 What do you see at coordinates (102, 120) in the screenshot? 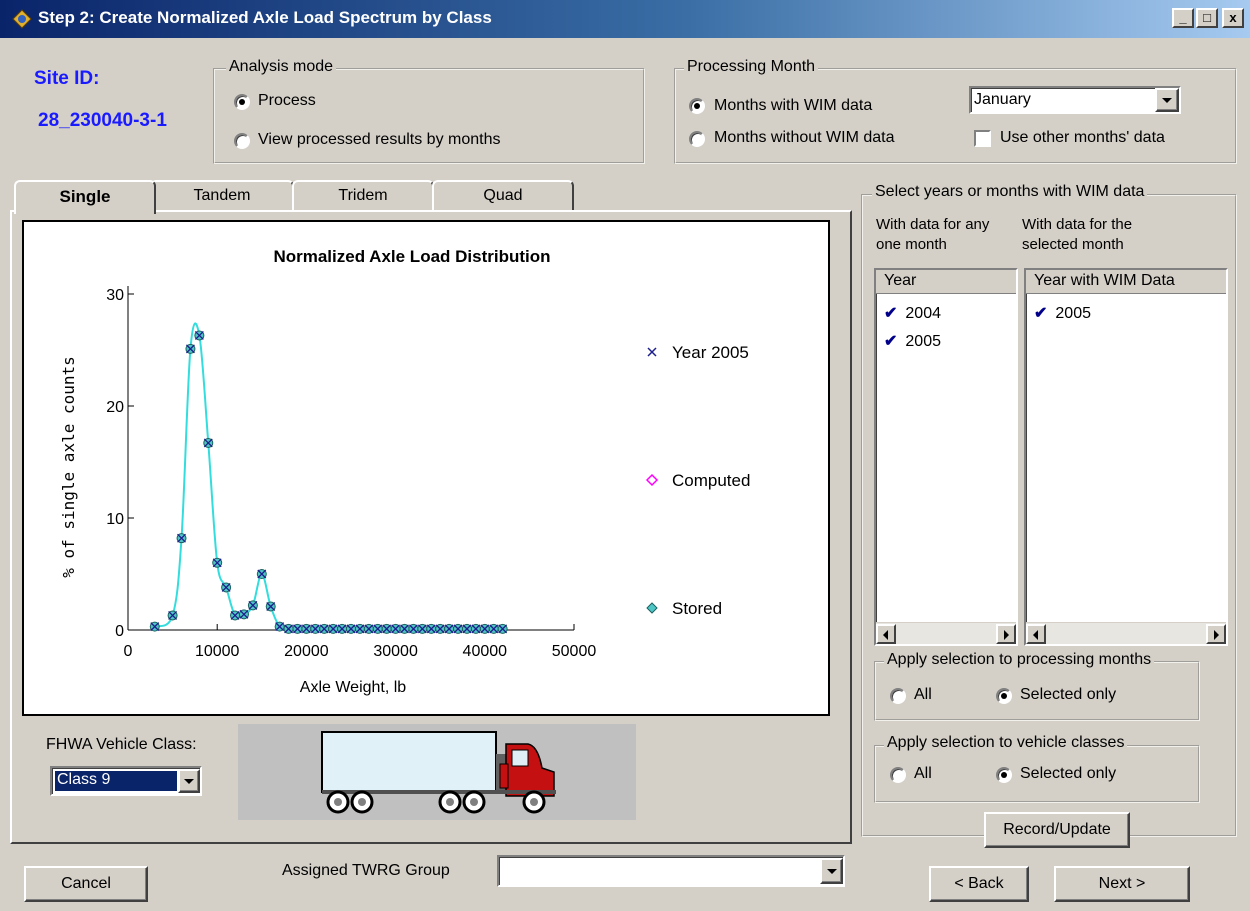
I see `site-id-value: 28_230040-3-1` at bounding box center [102, 120].